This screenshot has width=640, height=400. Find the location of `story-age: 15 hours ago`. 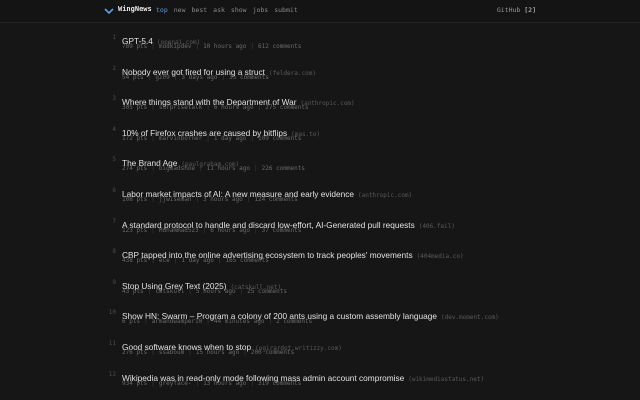

story-age: 15 hours ago is located at coordinates (217, 352).